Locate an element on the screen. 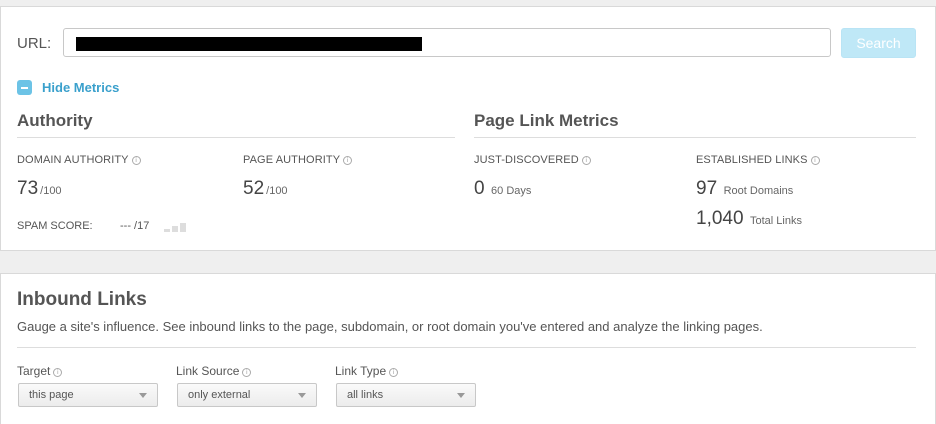 Image resolution: width=936 pixels, height=424 pixels. total-links-value: 1,040 is located at coordinates (720, 218).